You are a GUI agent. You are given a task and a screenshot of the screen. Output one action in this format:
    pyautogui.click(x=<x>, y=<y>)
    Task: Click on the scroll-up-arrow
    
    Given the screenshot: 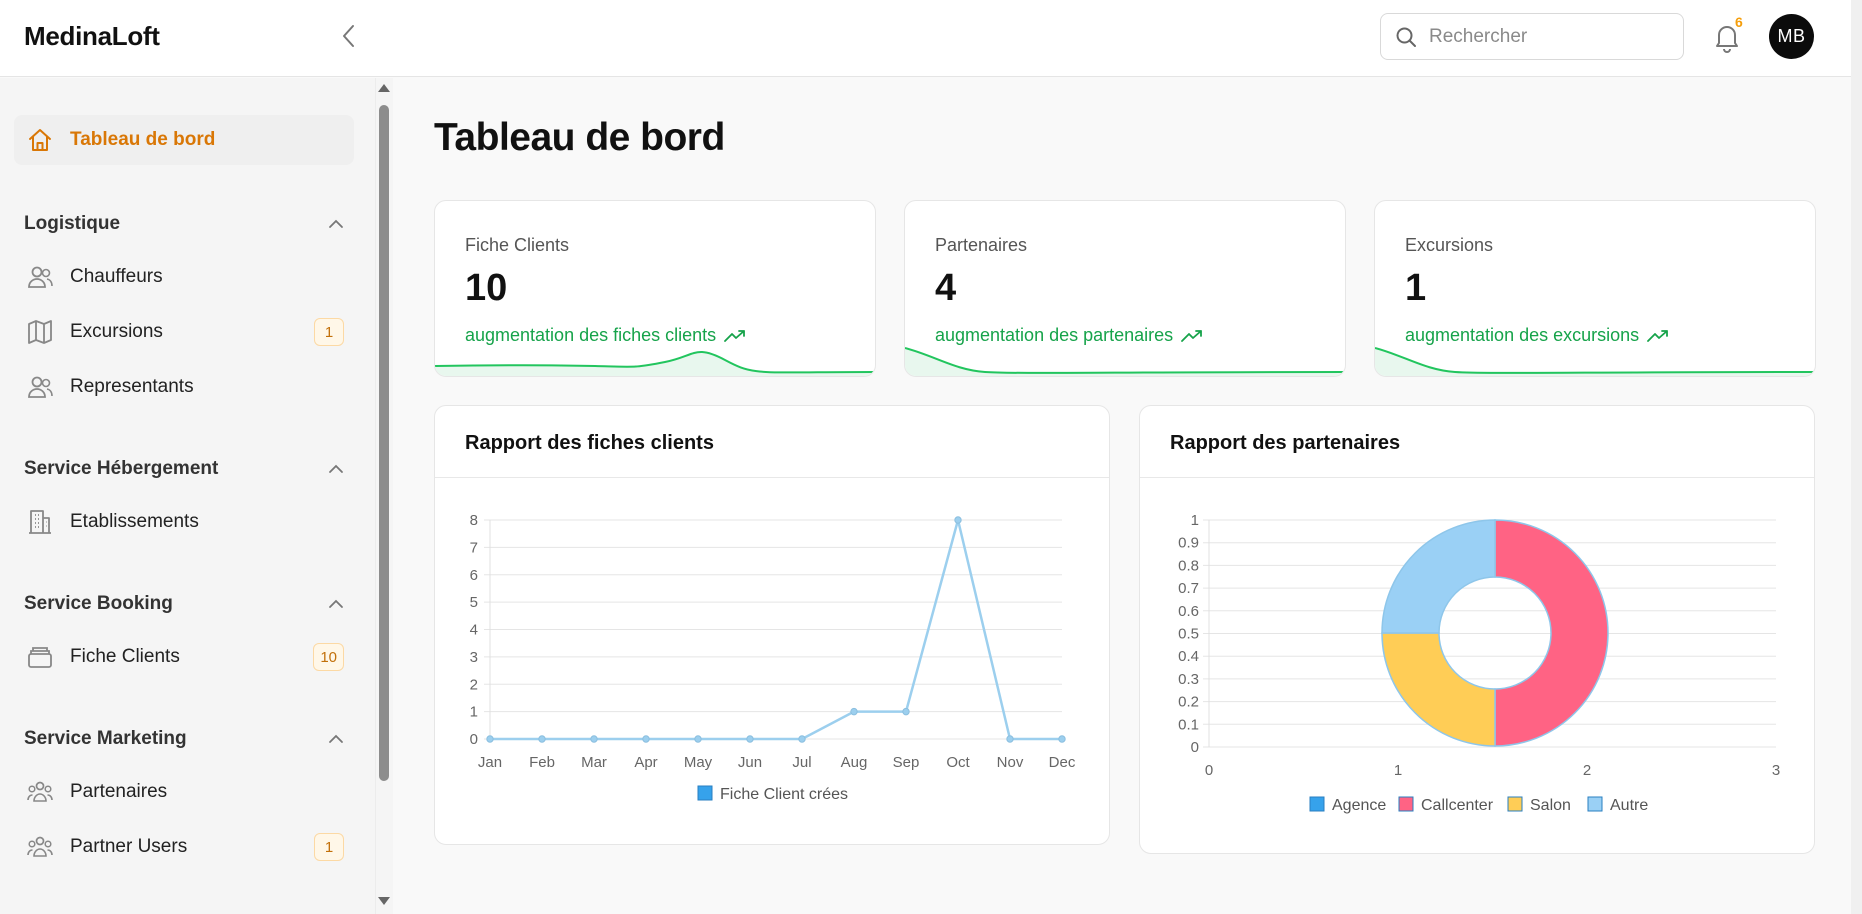 What is the action you would take?
    pyautogui.click(x=384, y=88)
    